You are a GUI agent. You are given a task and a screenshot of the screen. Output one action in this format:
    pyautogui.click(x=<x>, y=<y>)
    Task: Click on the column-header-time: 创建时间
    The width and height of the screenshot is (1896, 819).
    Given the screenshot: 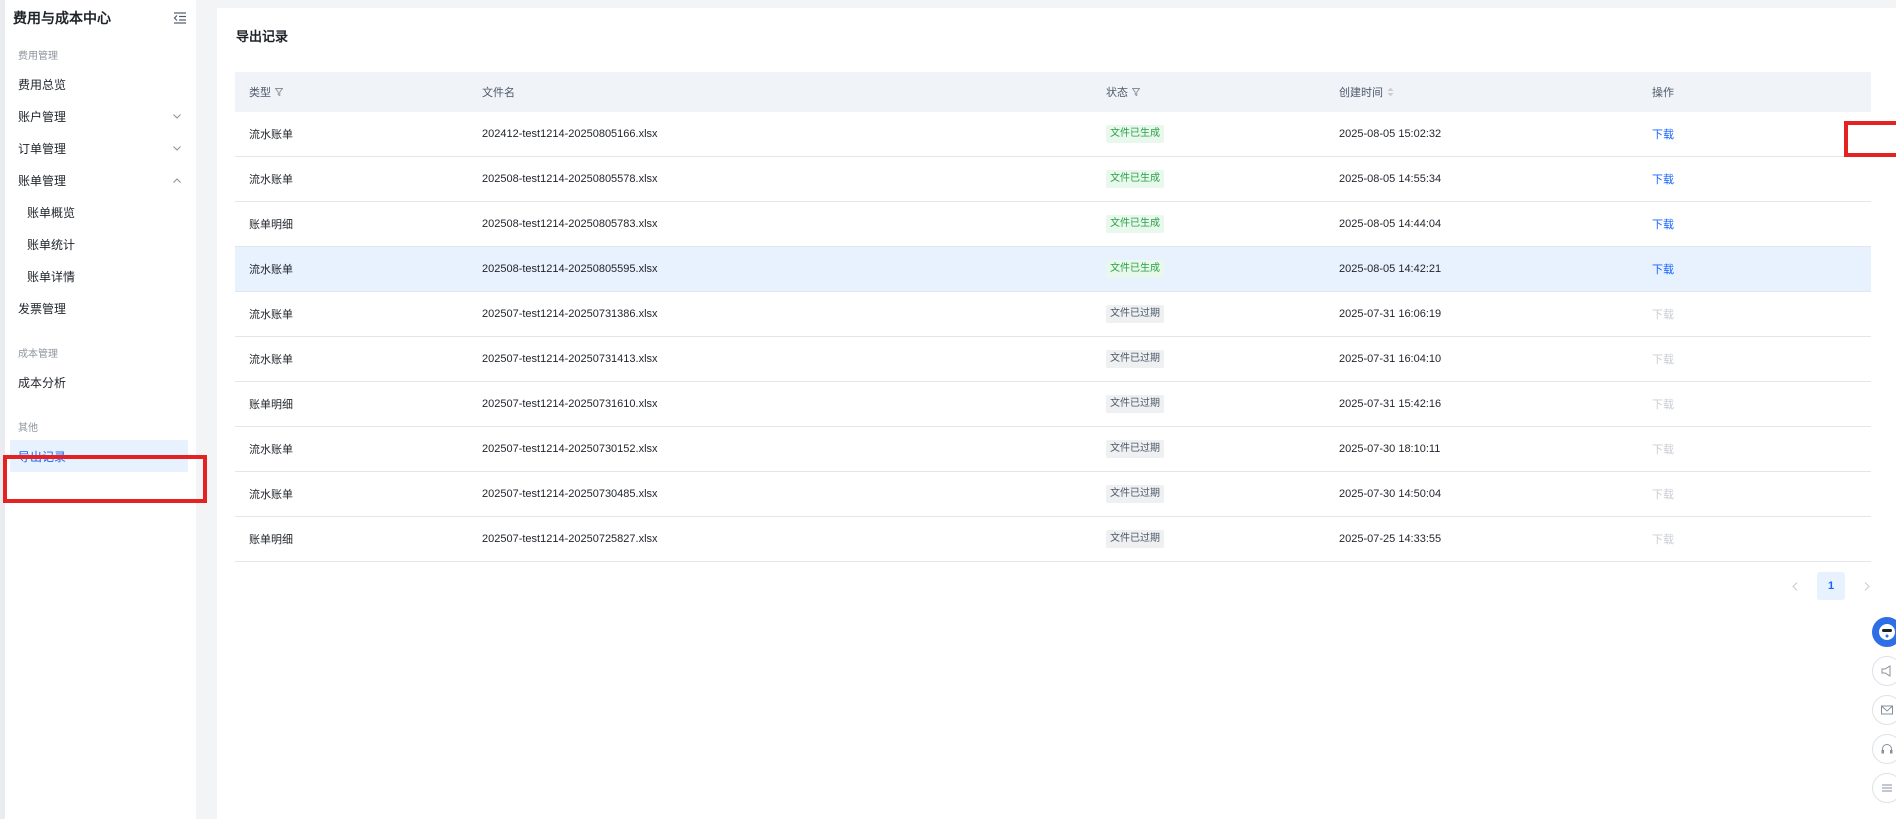 What is the action you would take?
    pyautogui.click(x=1481, y=92)
    